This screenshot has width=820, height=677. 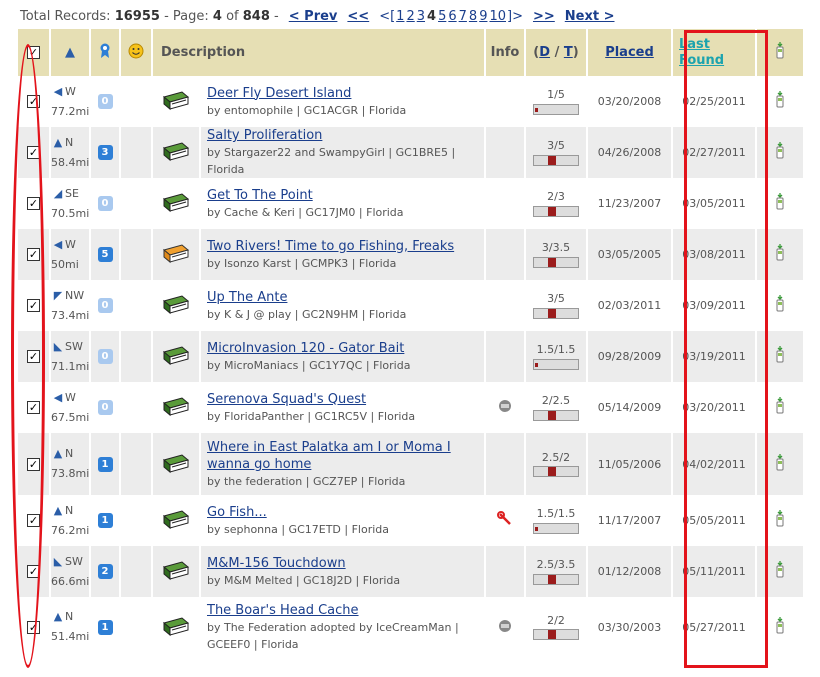 What do you see at coordinates (556, 305) in the screenshot?
I see `difficulty-terrain-cell: 3/5` at bounding box center [556, 305].